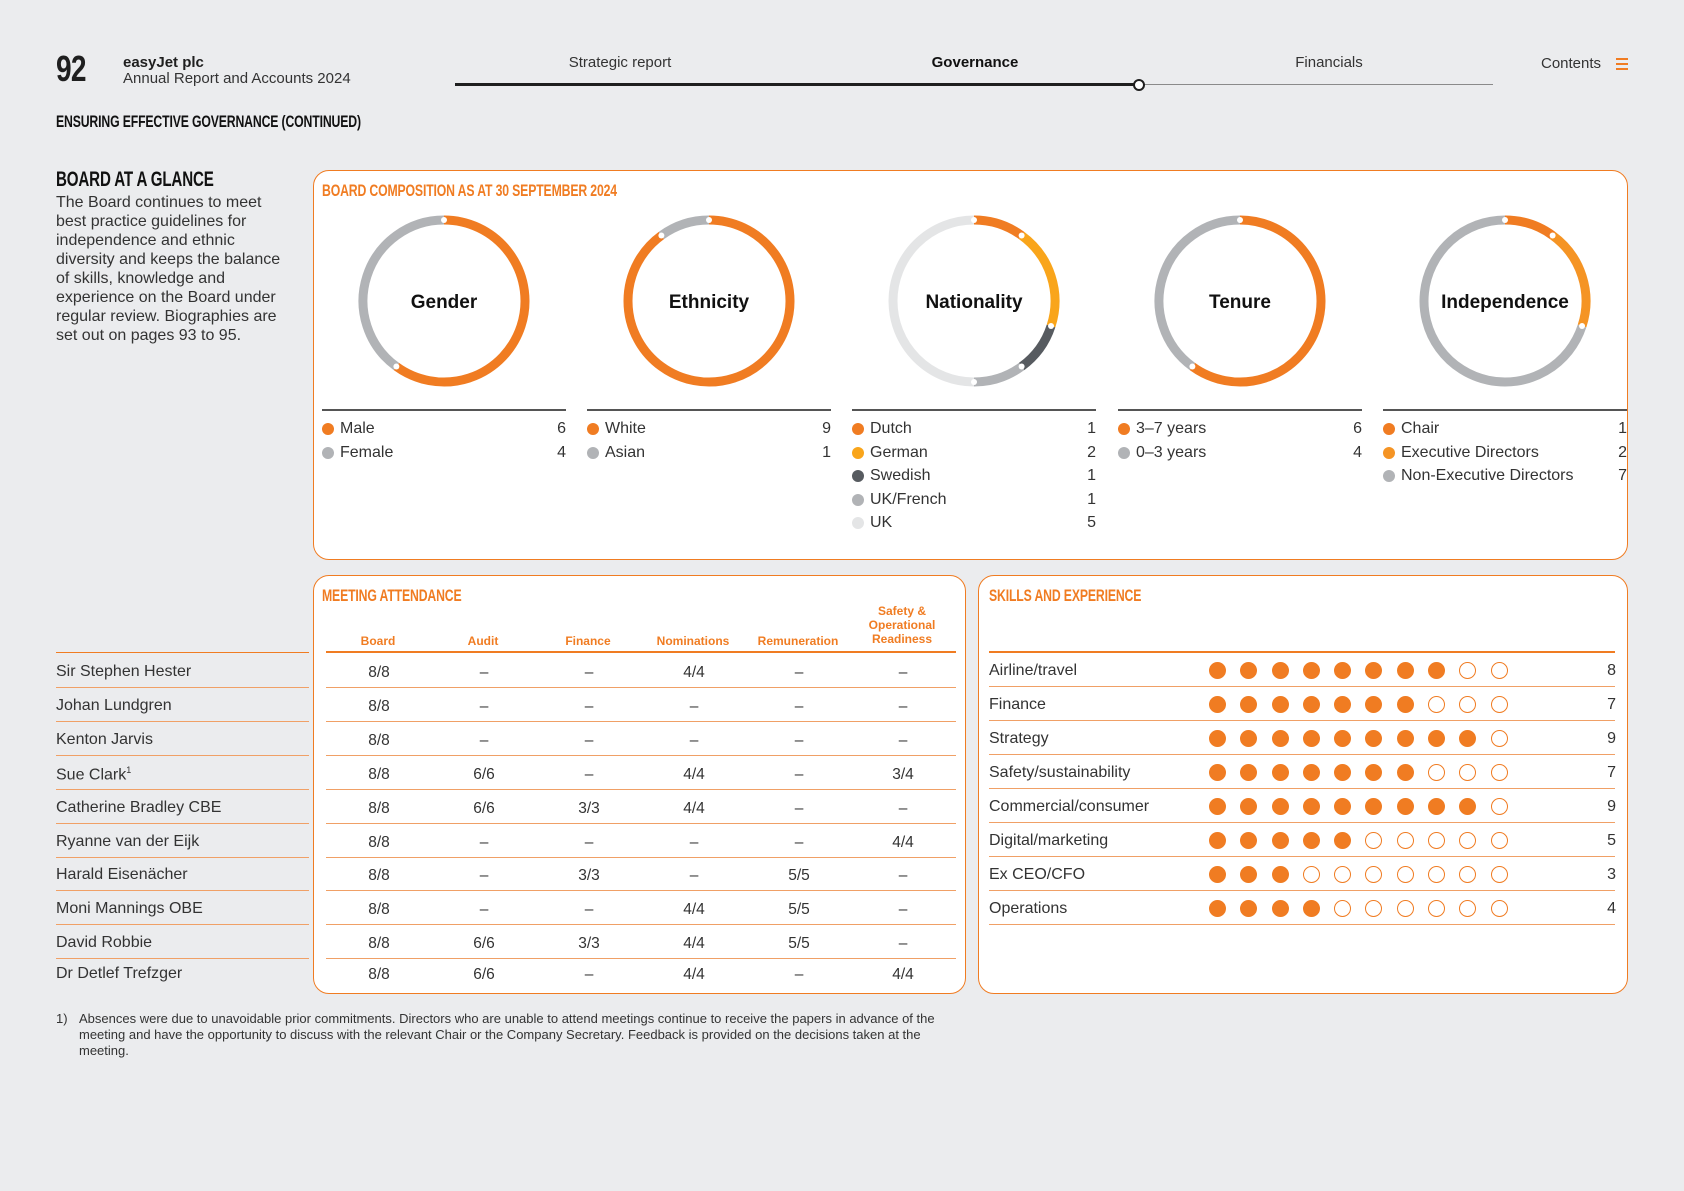 Image resolution: width=1684 pixels, height=1191 pixels. I want to click on donut-center-label: Ethnicity, so click(709, 302).